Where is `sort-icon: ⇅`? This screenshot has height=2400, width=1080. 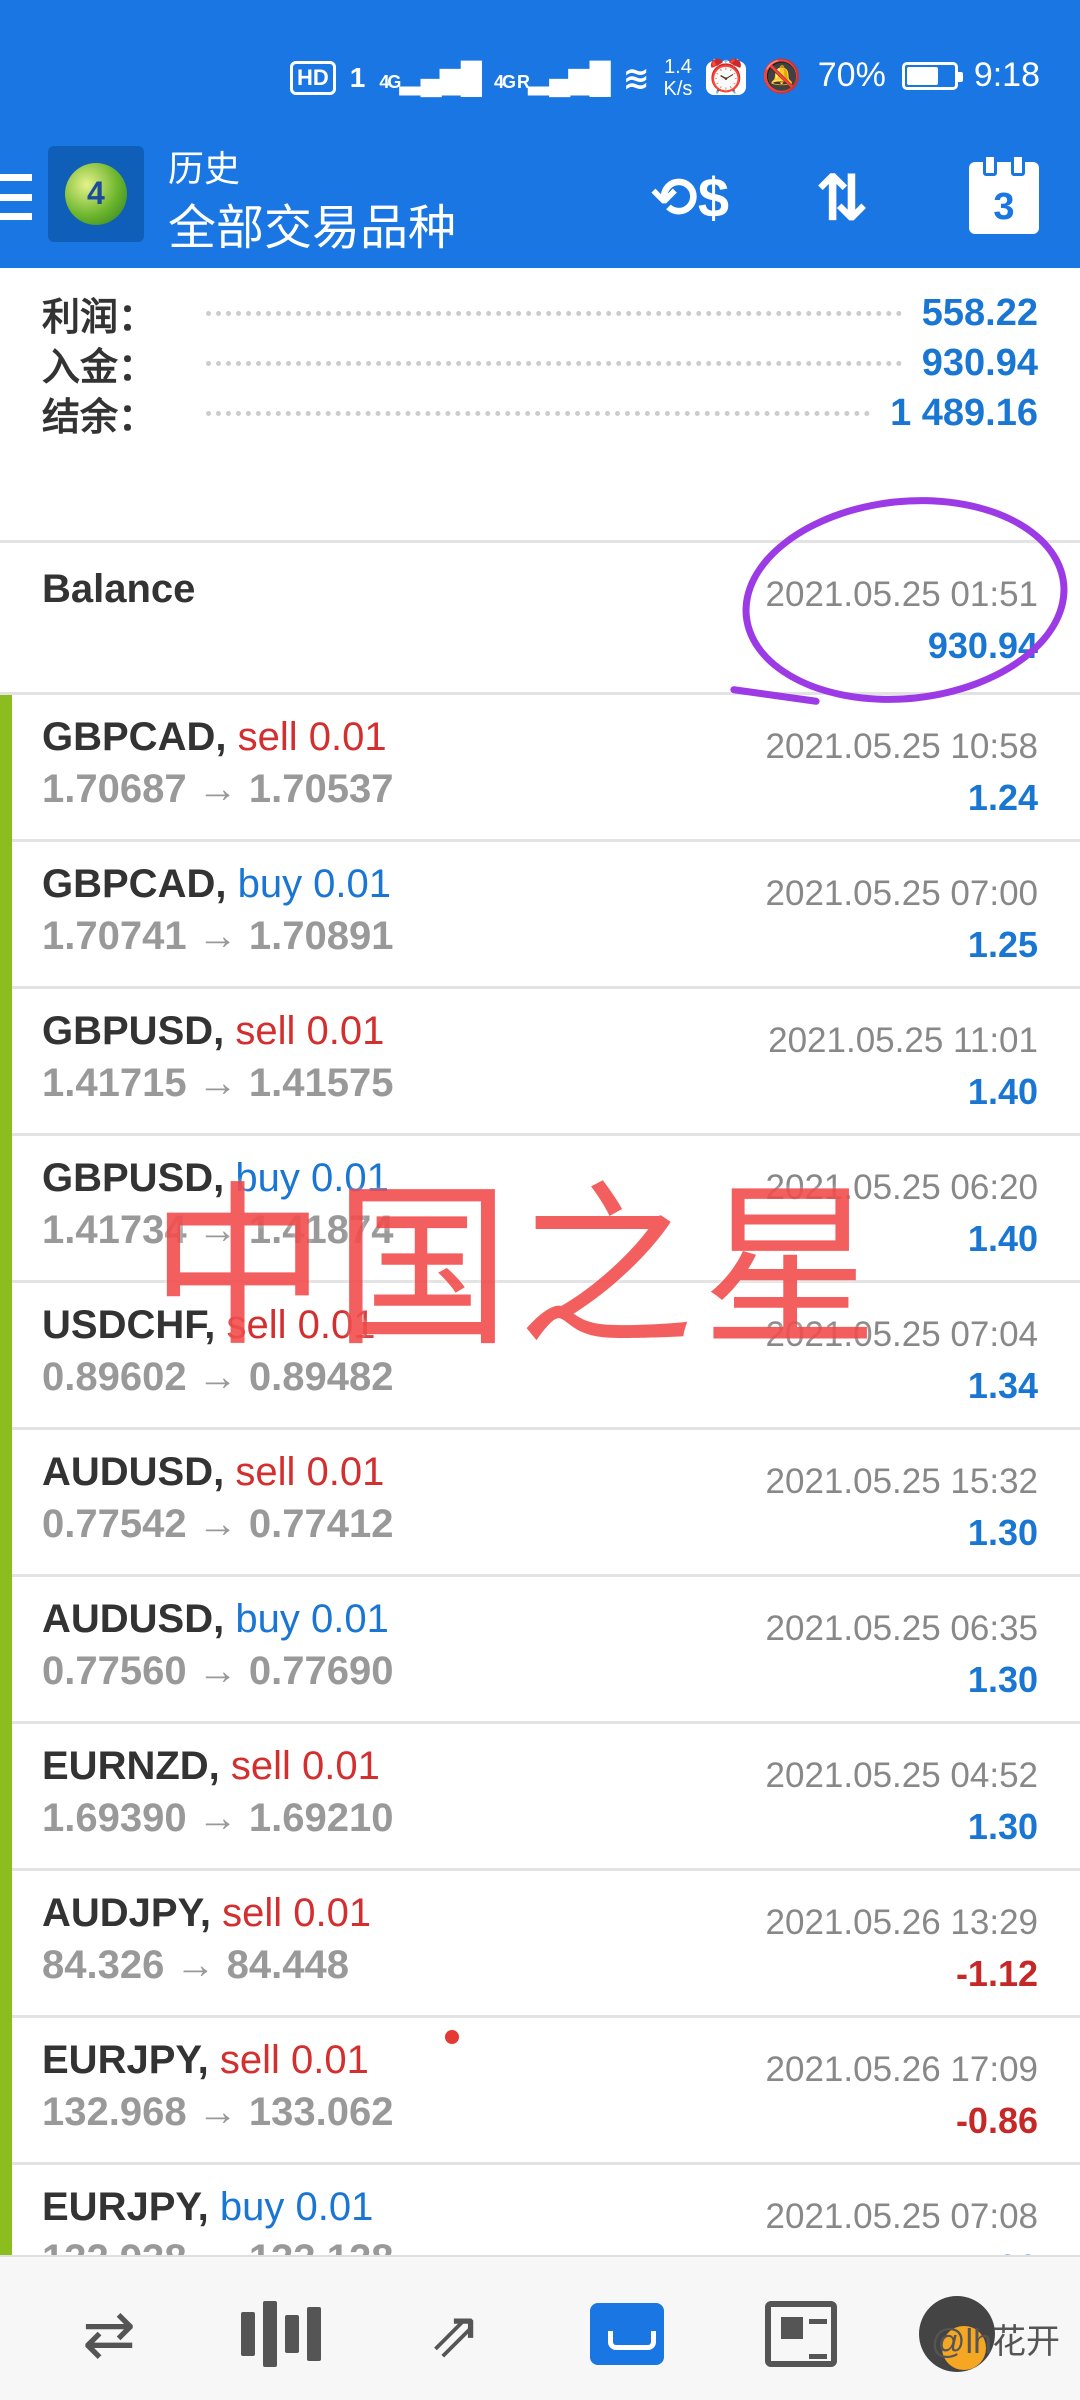
sort-icon: ⇅ is located at coordinates (842, 197).